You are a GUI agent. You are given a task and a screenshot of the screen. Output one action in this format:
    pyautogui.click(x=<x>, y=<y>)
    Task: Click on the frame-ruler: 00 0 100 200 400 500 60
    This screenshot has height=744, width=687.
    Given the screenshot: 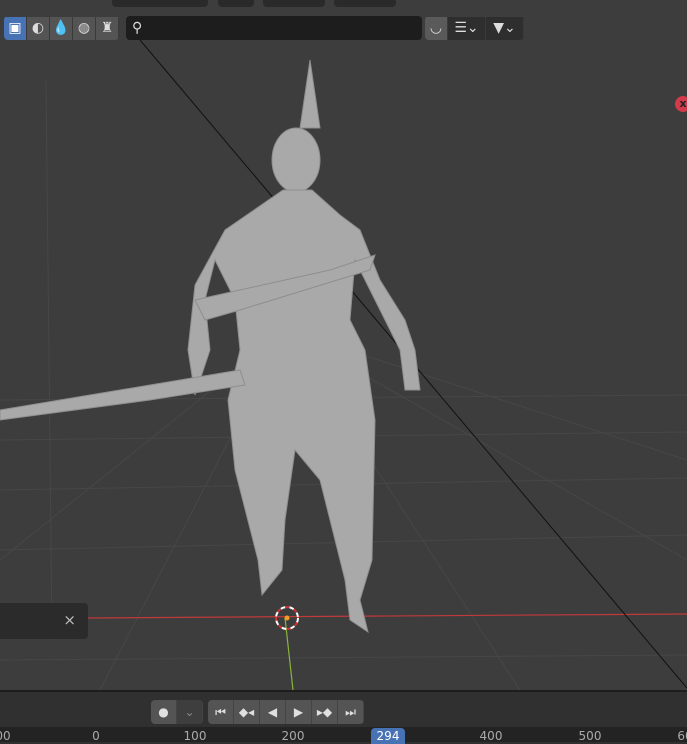 What is the action you would take?
    pyautogui.click(x=343, y=735)
    